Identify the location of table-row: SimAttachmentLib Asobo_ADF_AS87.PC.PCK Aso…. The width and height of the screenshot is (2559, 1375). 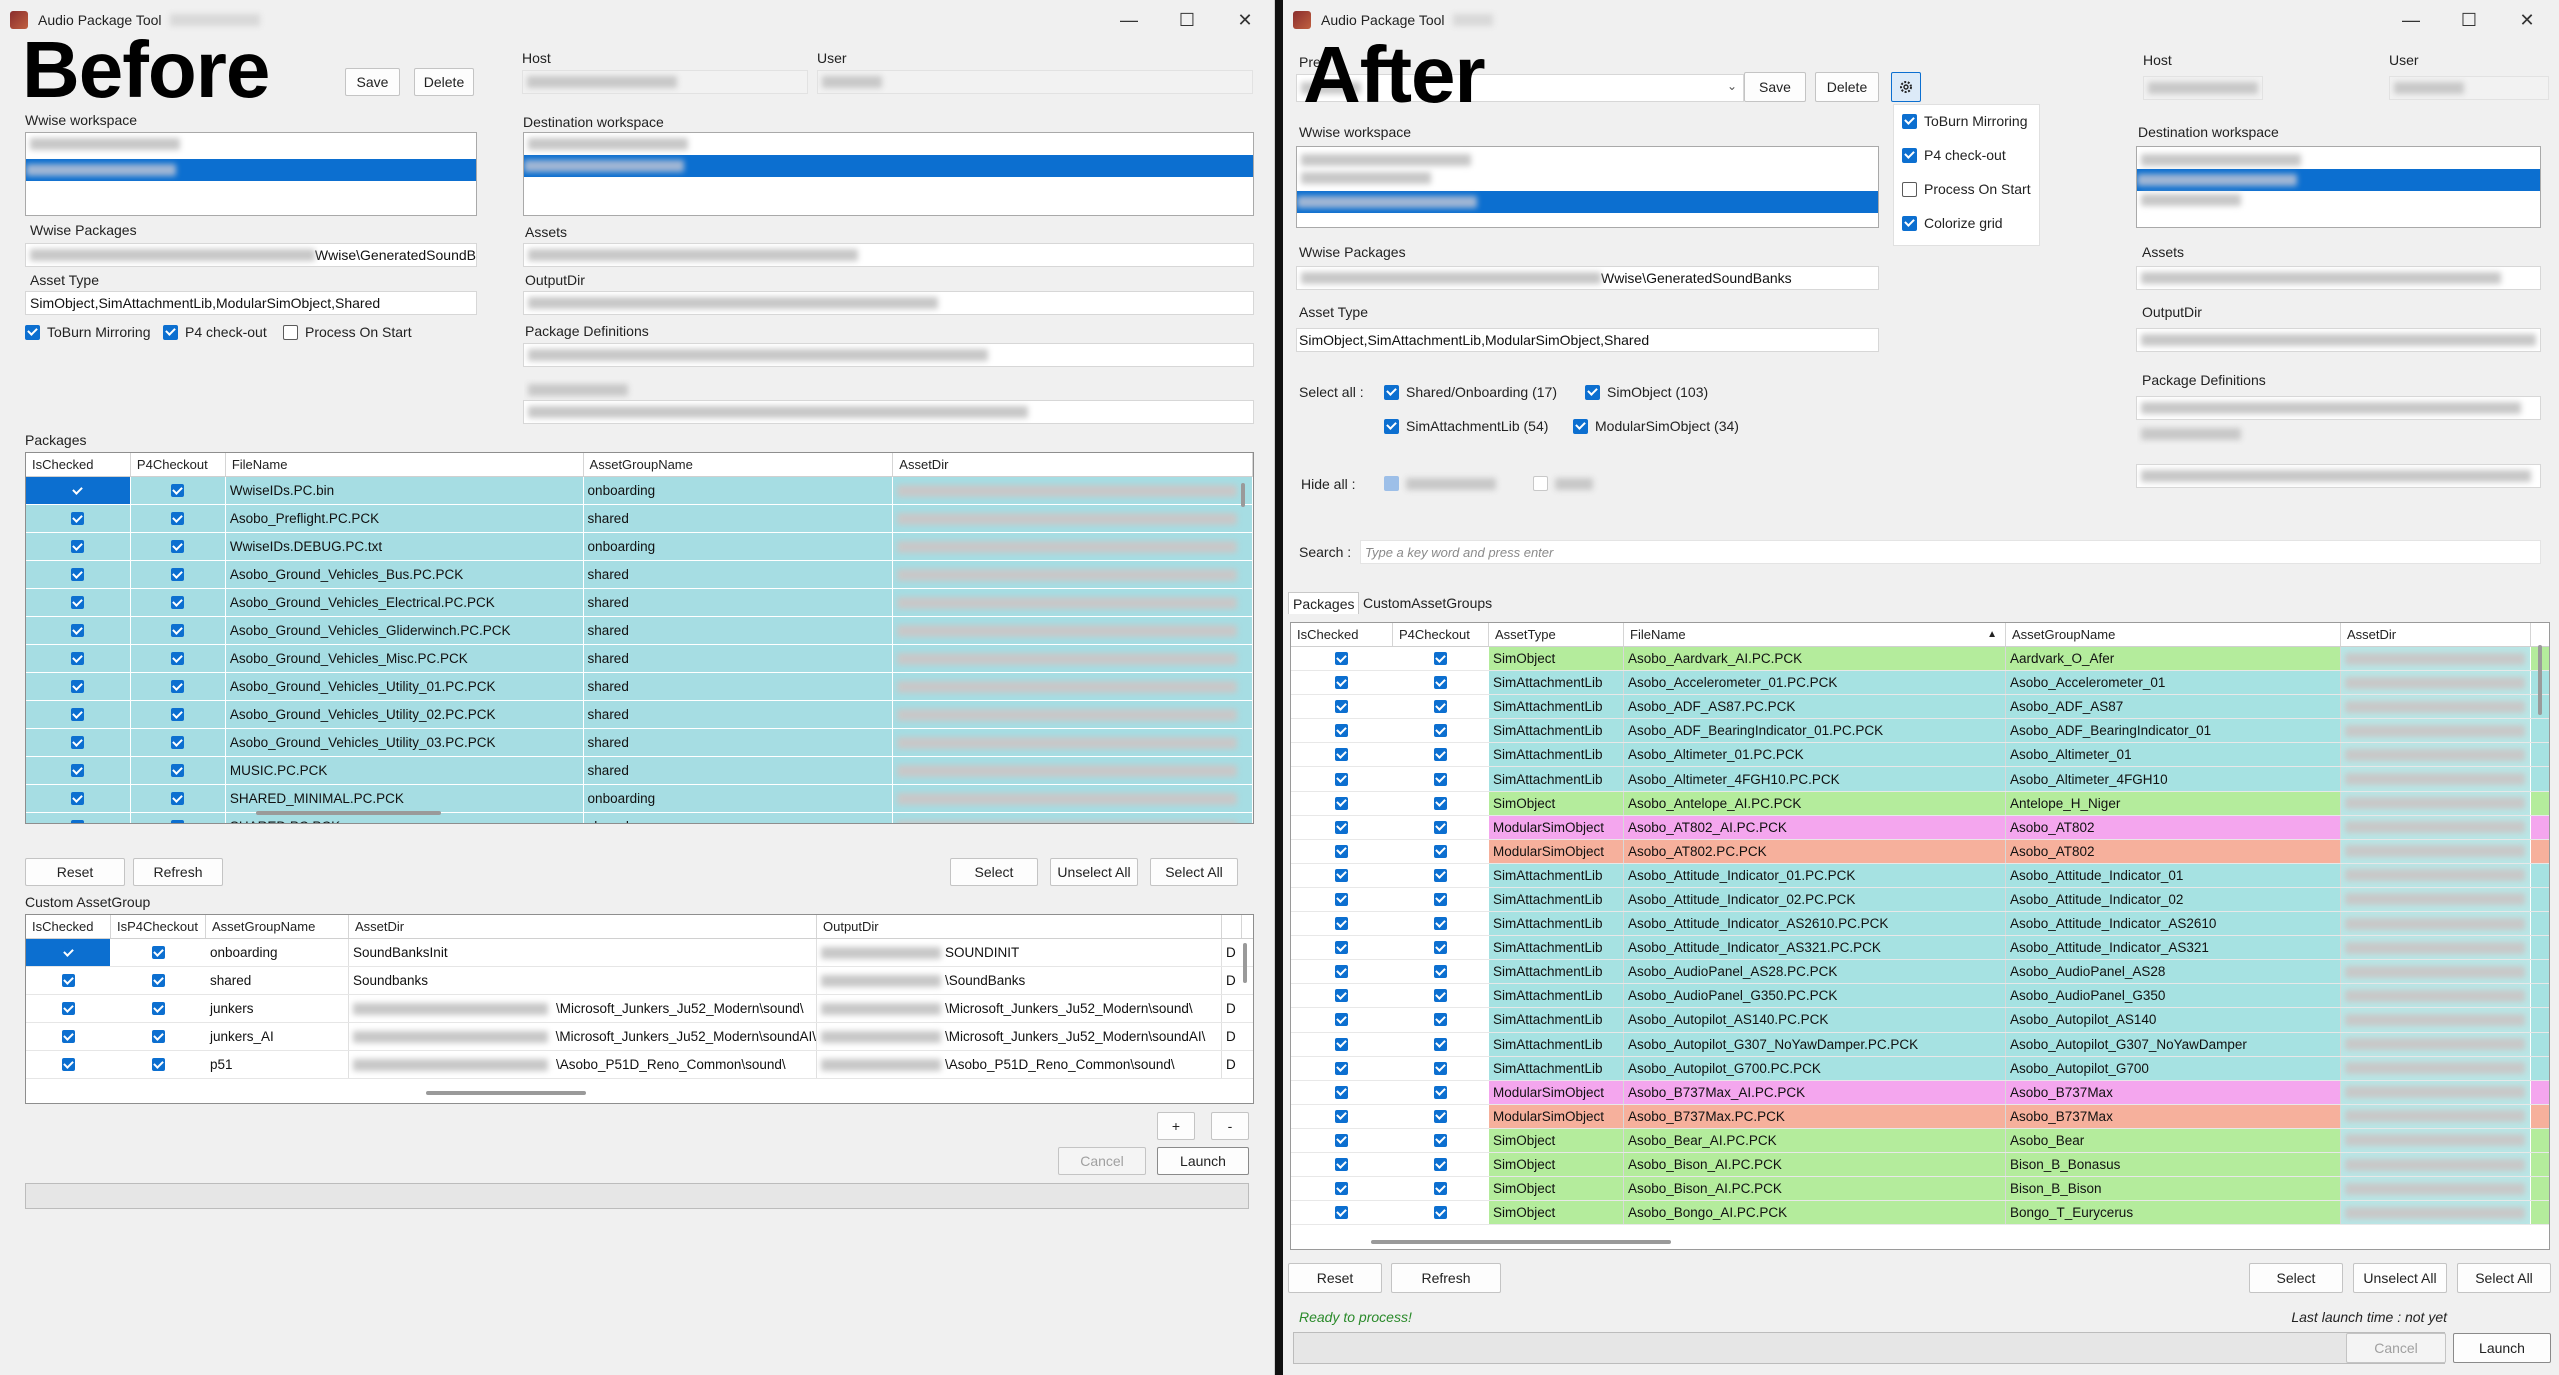
(1920, 707).